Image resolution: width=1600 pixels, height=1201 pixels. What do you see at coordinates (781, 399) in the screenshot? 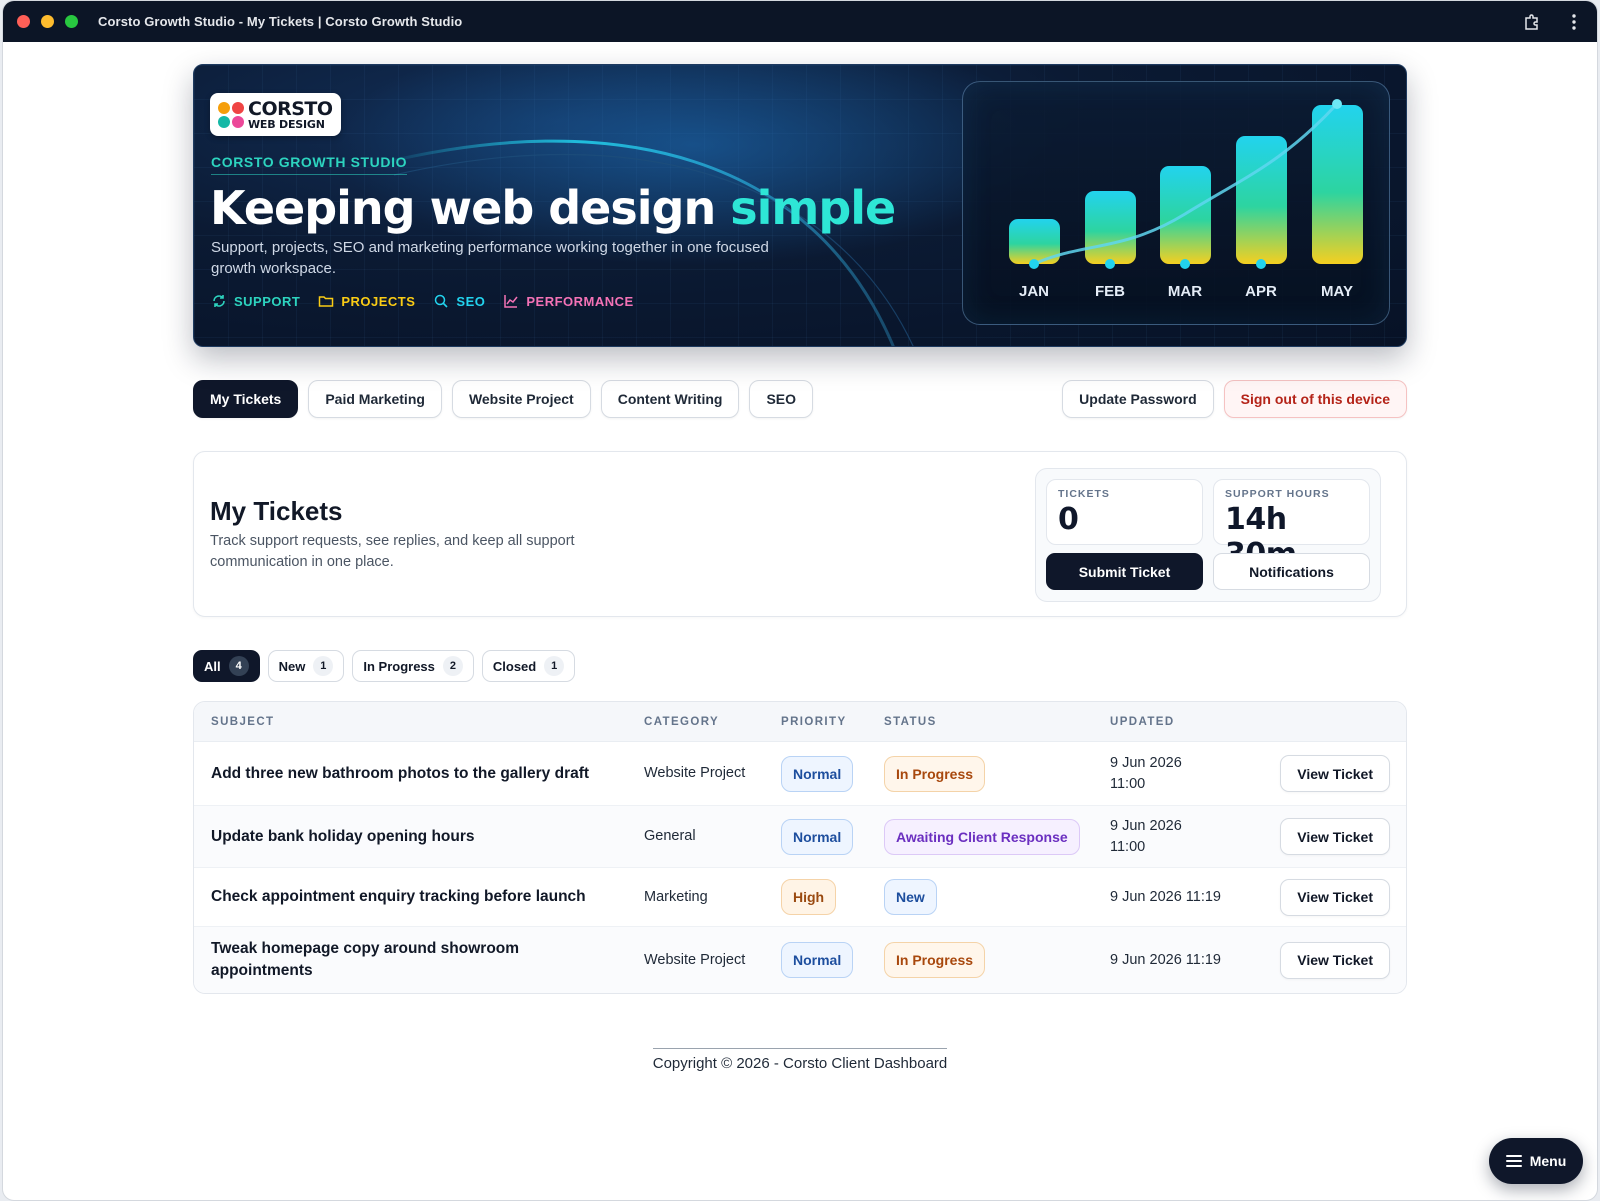
I see `tab-seo: SEO` at bounding box center [781, 399].